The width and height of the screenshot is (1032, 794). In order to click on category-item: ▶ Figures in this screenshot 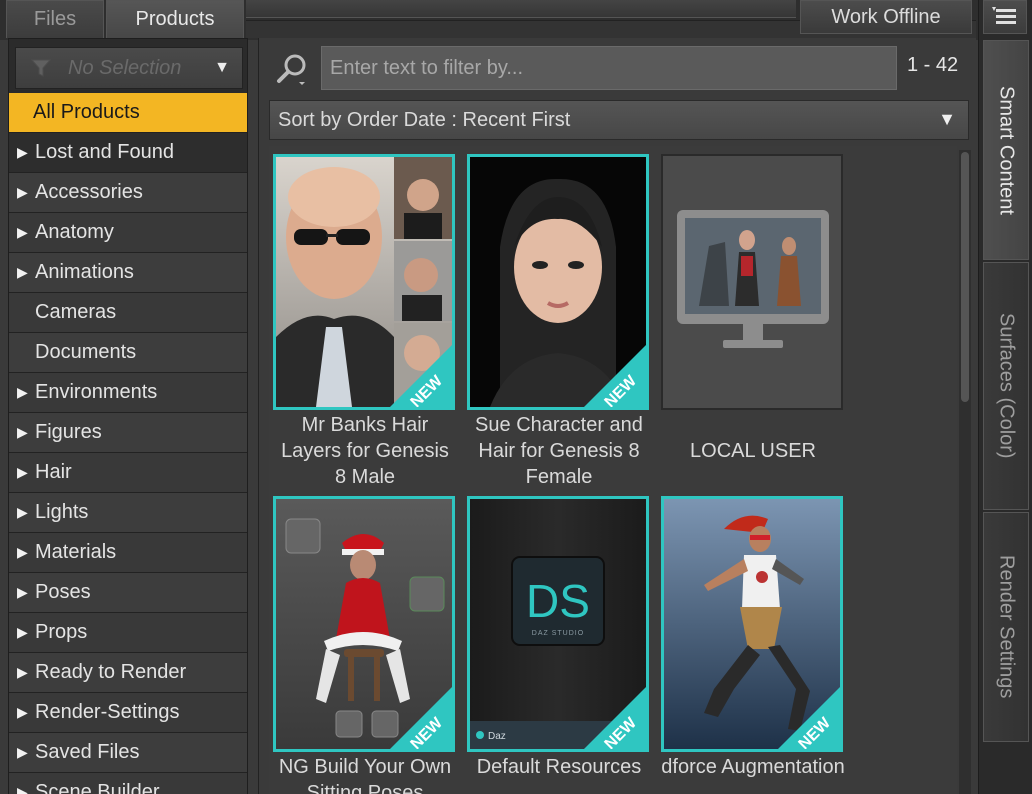, I will do `click(128, 433)`.